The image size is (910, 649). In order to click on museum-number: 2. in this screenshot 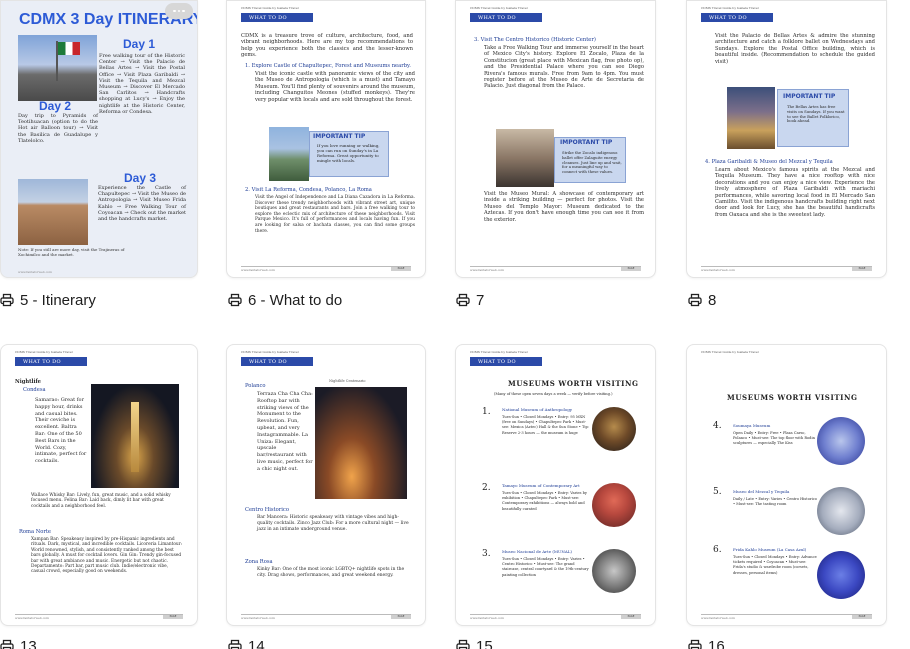, I will do `click(486, 488)`.